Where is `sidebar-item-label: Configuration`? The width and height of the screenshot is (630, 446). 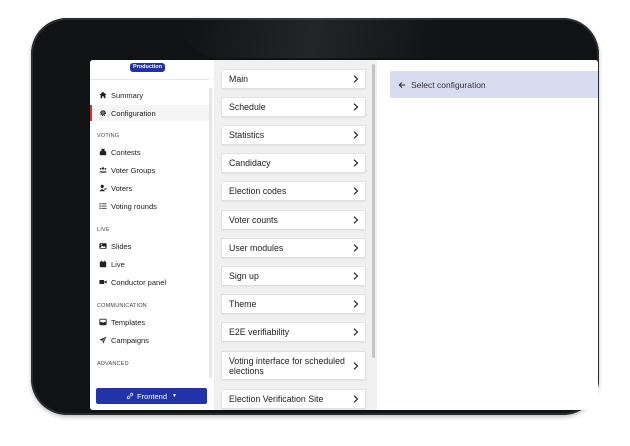
sidebar-item-label: Configuration is located at coordinates (133, 113).